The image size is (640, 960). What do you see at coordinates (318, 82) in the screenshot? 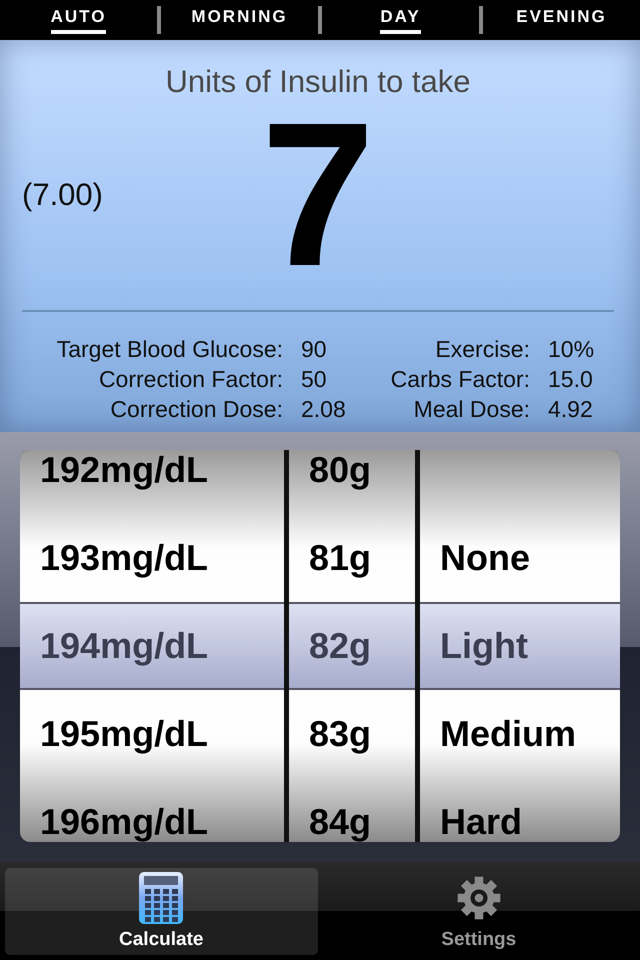
I see `result-title: Units of Insulin to take` at bounding box center [318, 82].